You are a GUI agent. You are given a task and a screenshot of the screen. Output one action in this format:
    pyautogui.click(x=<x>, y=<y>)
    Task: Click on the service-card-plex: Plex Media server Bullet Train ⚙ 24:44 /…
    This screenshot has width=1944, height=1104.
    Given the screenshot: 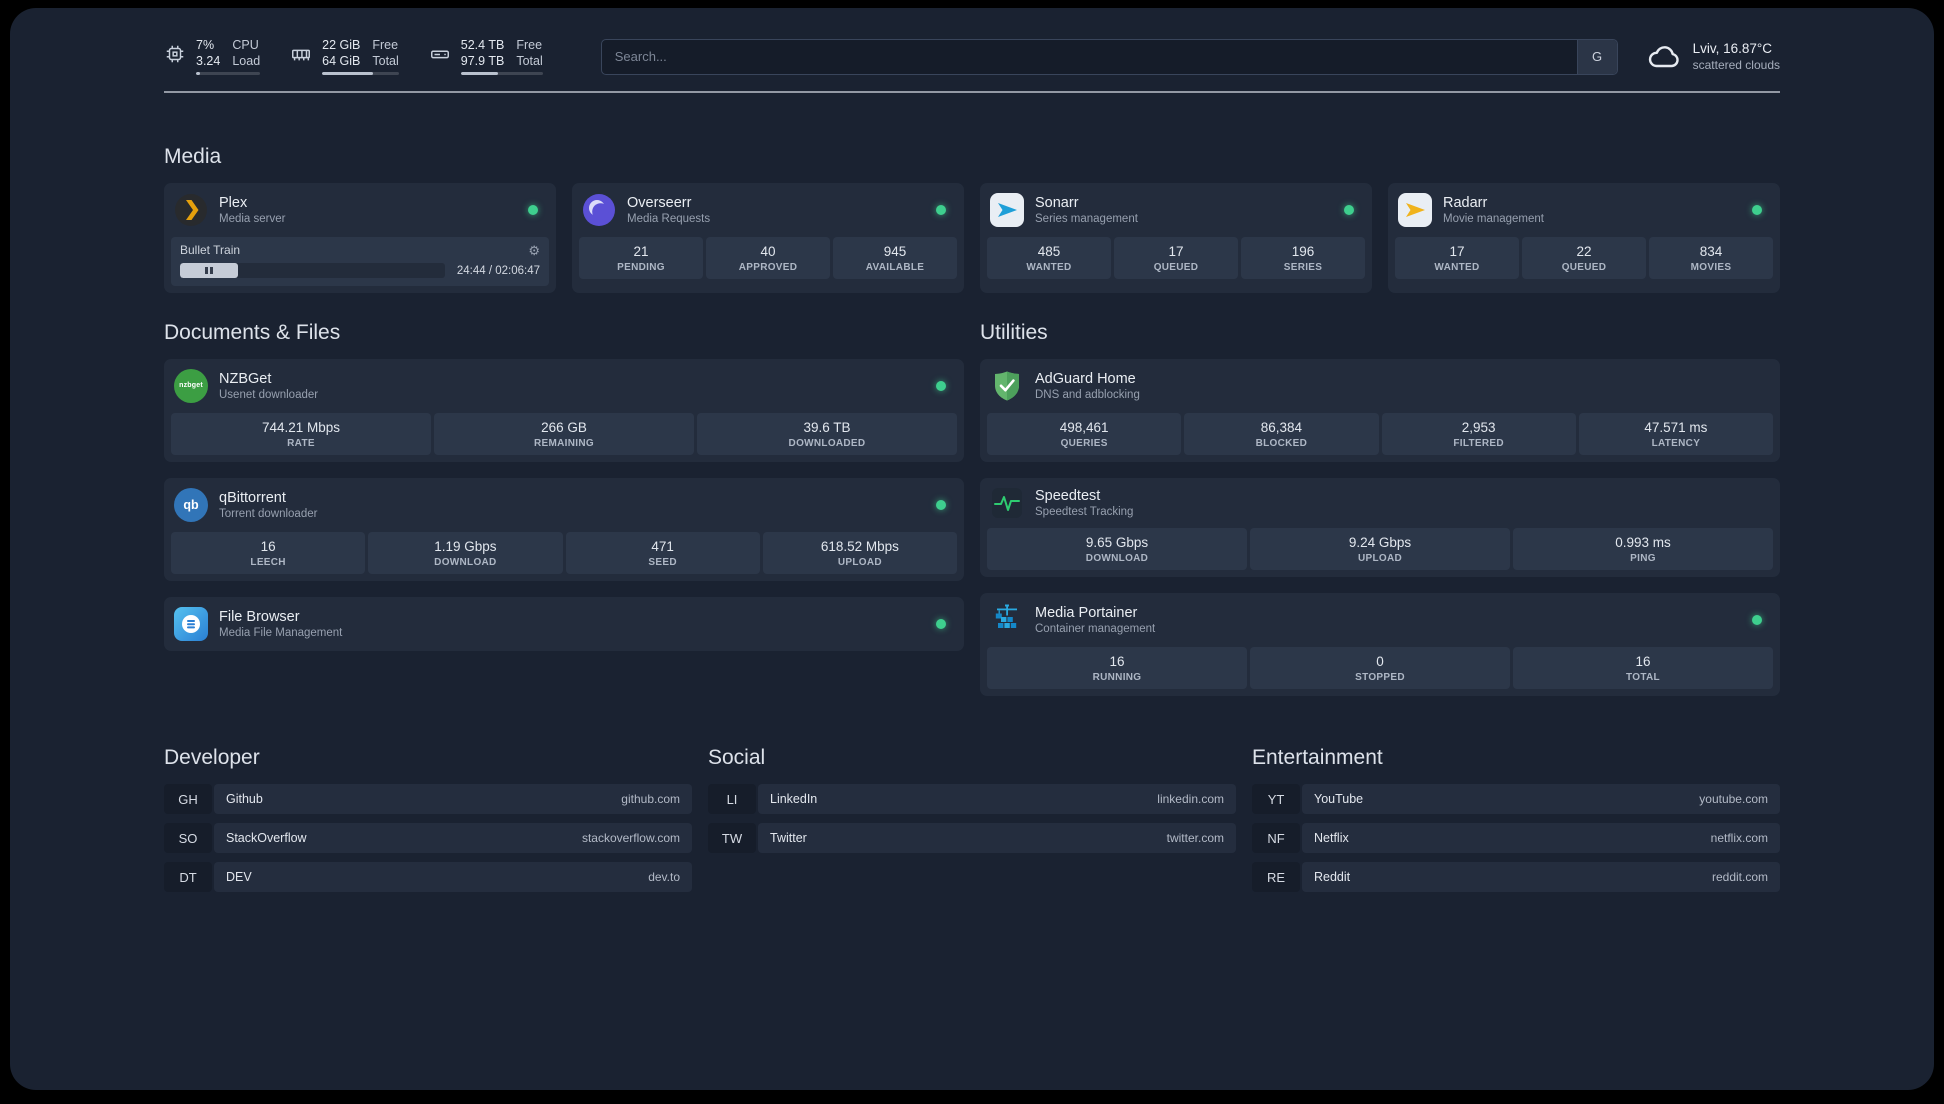 What is the action you would take?
    pyautogui.click(x=360, y=238)
    